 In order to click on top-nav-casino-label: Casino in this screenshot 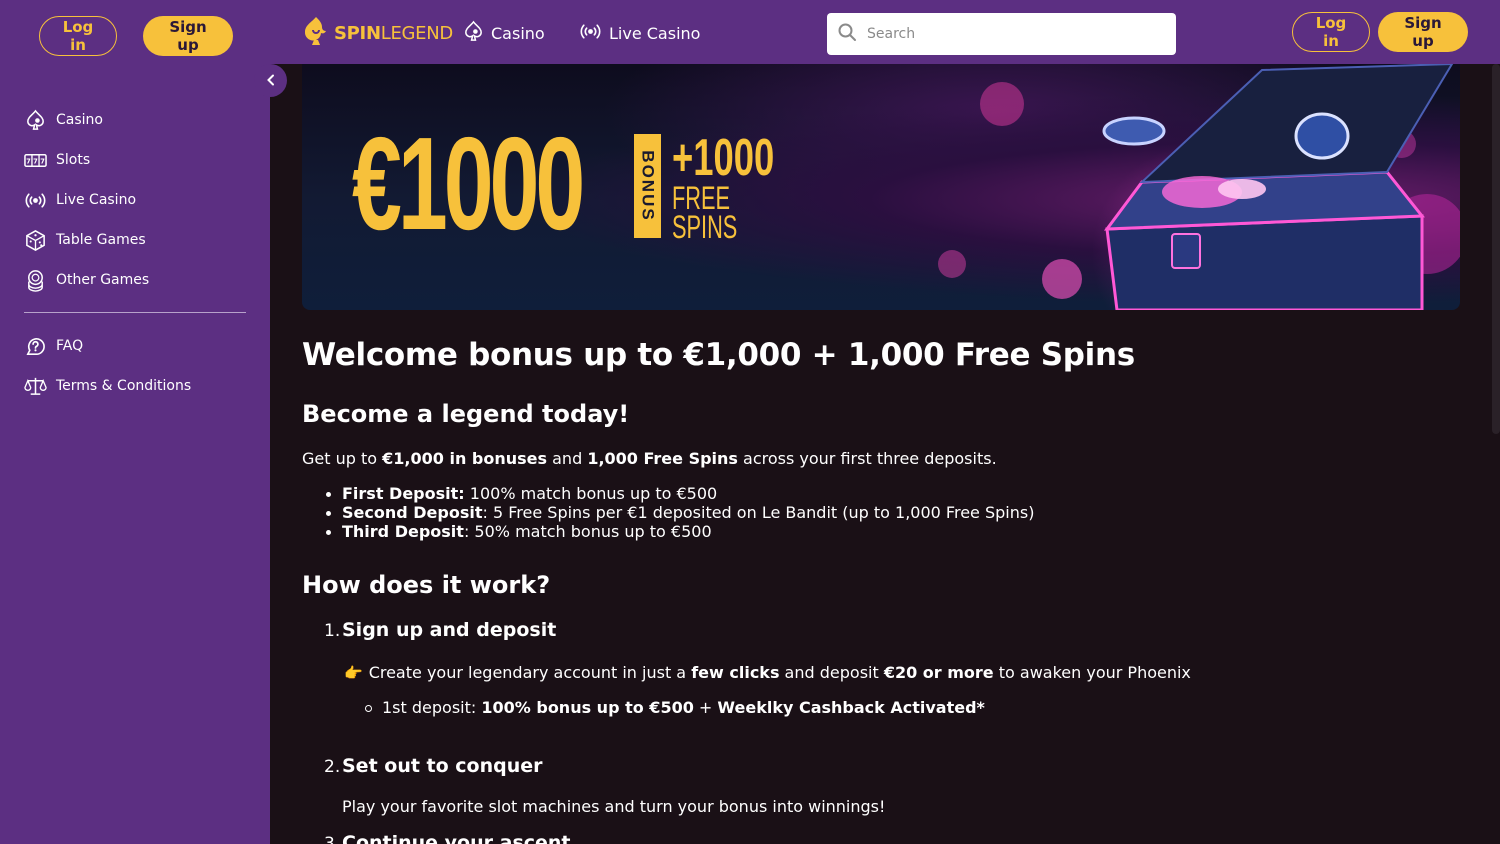, I will do `click(518, 33)`.